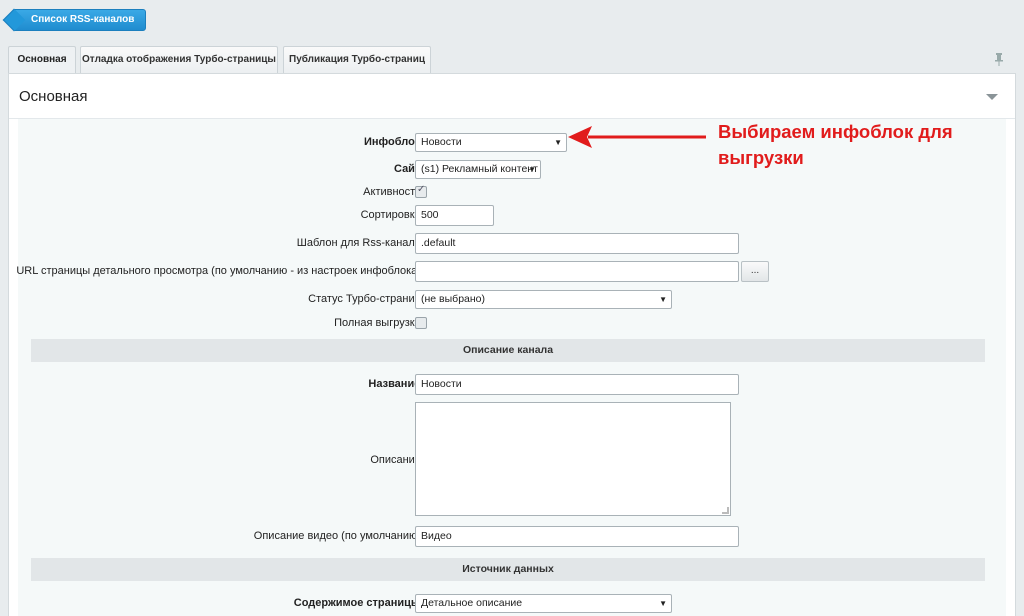  Describe the element at coordinates (725, 510) in the screenshot. I see `resize-handle-icon` at that location.